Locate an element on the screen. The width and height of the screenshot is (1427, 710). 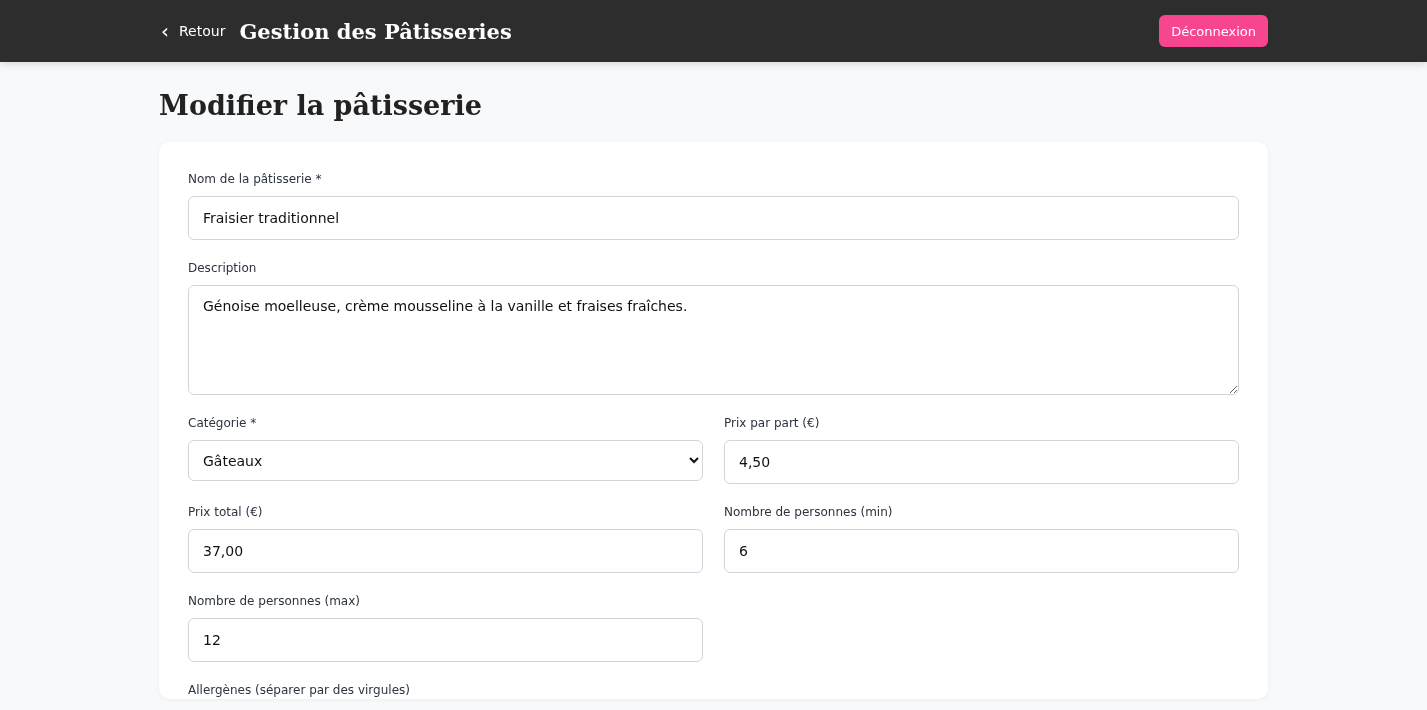
text-input: Fraisier traditionnel is located at coordinates (713, 218).